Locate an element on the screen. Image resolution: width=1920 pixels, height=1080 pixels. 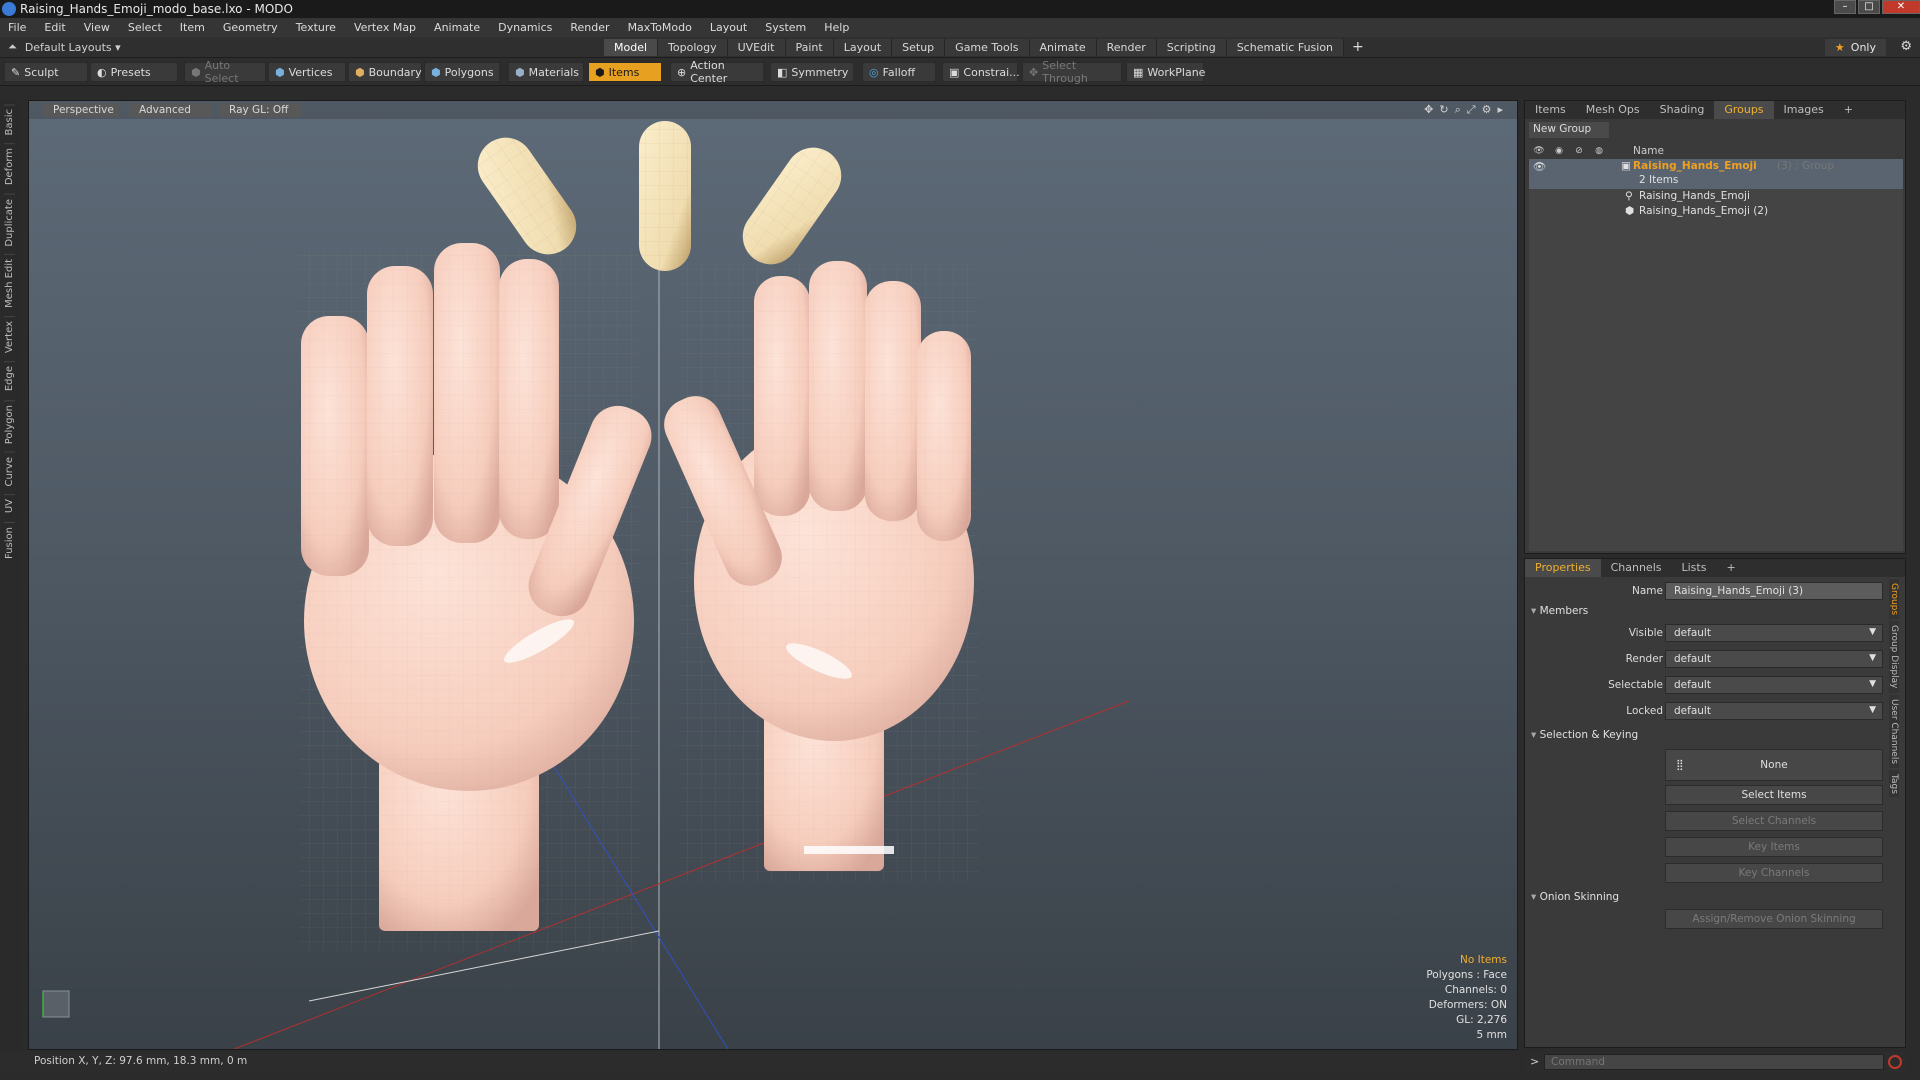
onion-skinning-button: Assign/Remove Onion Skinning is located at coordinates (1774, 919).